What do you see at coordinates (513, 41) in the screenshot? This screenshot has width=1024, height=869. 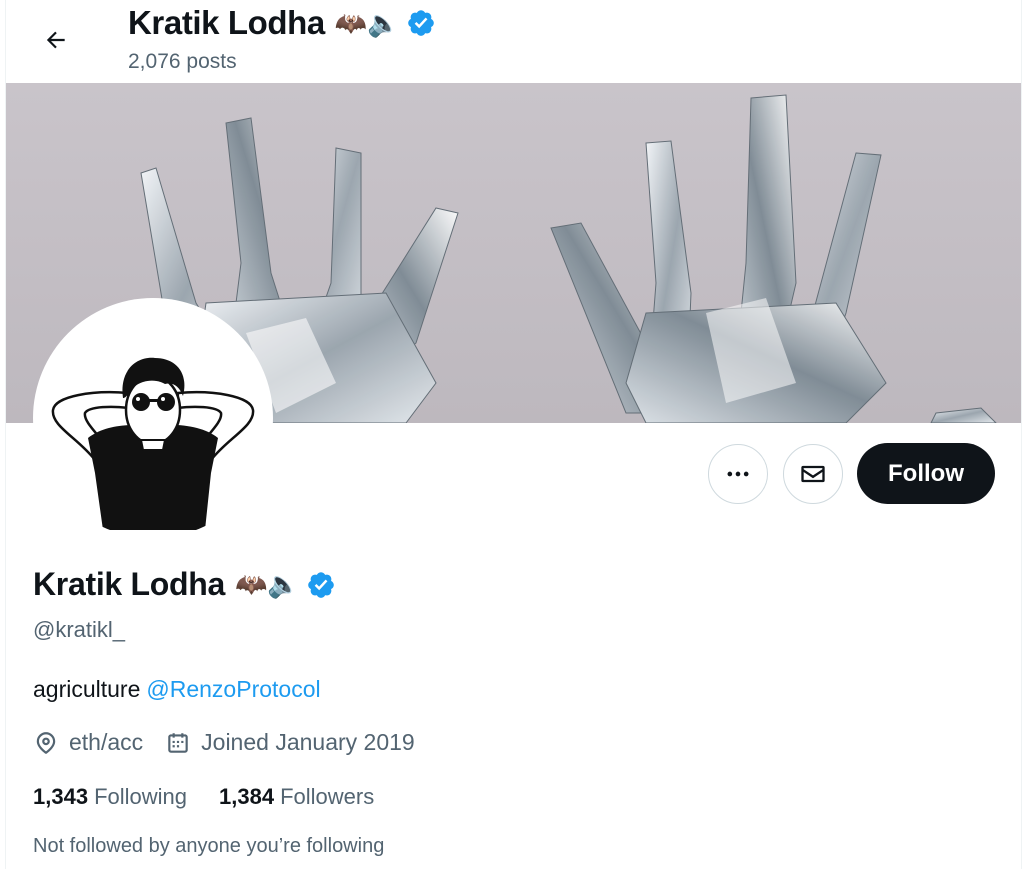 I see `profile-header-bar: Kratik Lodha 🦇🔈 2,076 posts` at bounding box center [513, 41].